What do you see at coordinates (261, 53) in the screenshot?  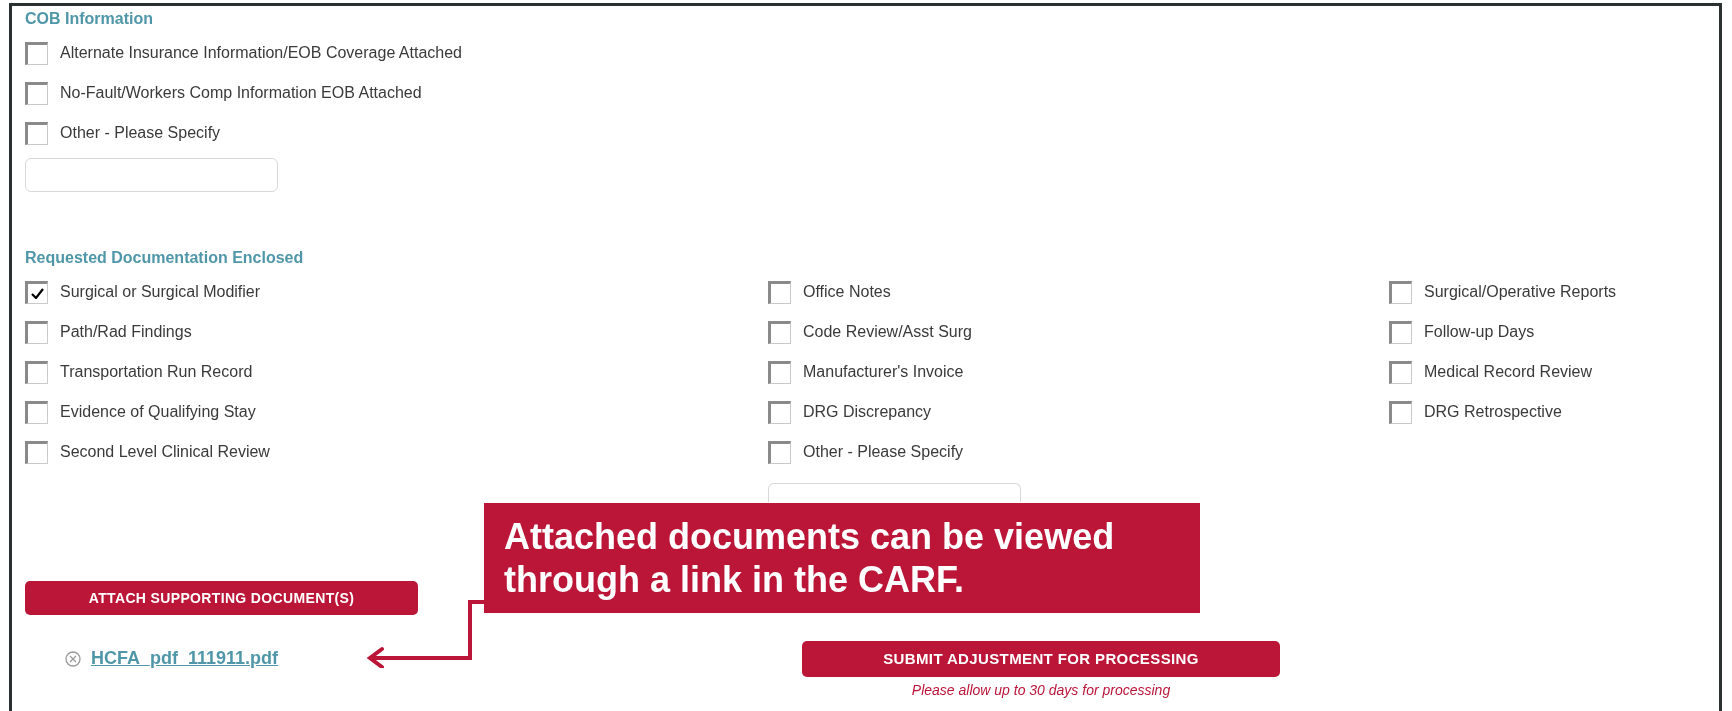 I see `checkbox-label: Alternate Insurance Information/EOB Coverage Attached` at bounding box center [261, 53].